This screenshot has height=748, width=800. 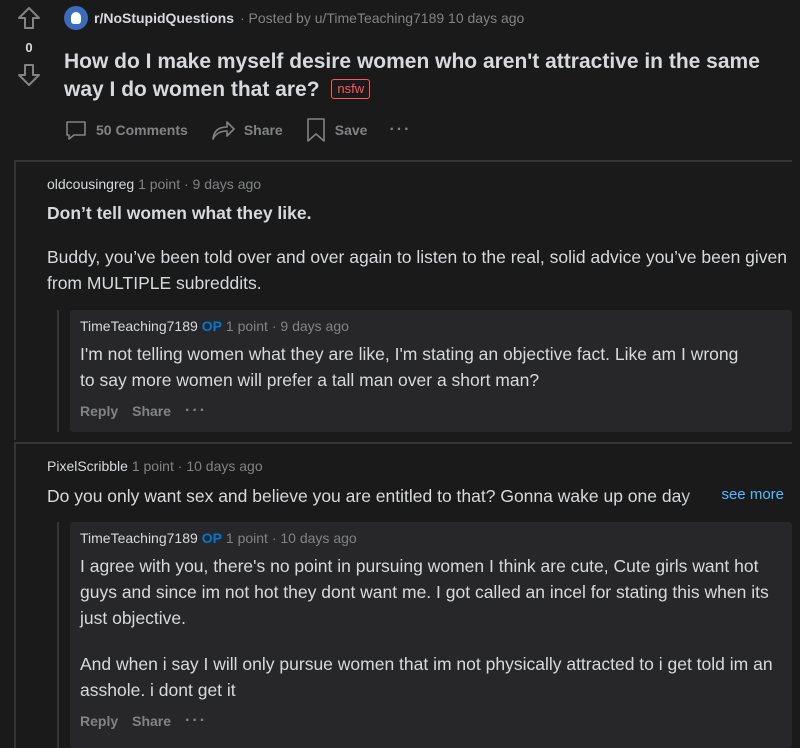 I want to click on save-button: Save, so click(x=336, y=130).